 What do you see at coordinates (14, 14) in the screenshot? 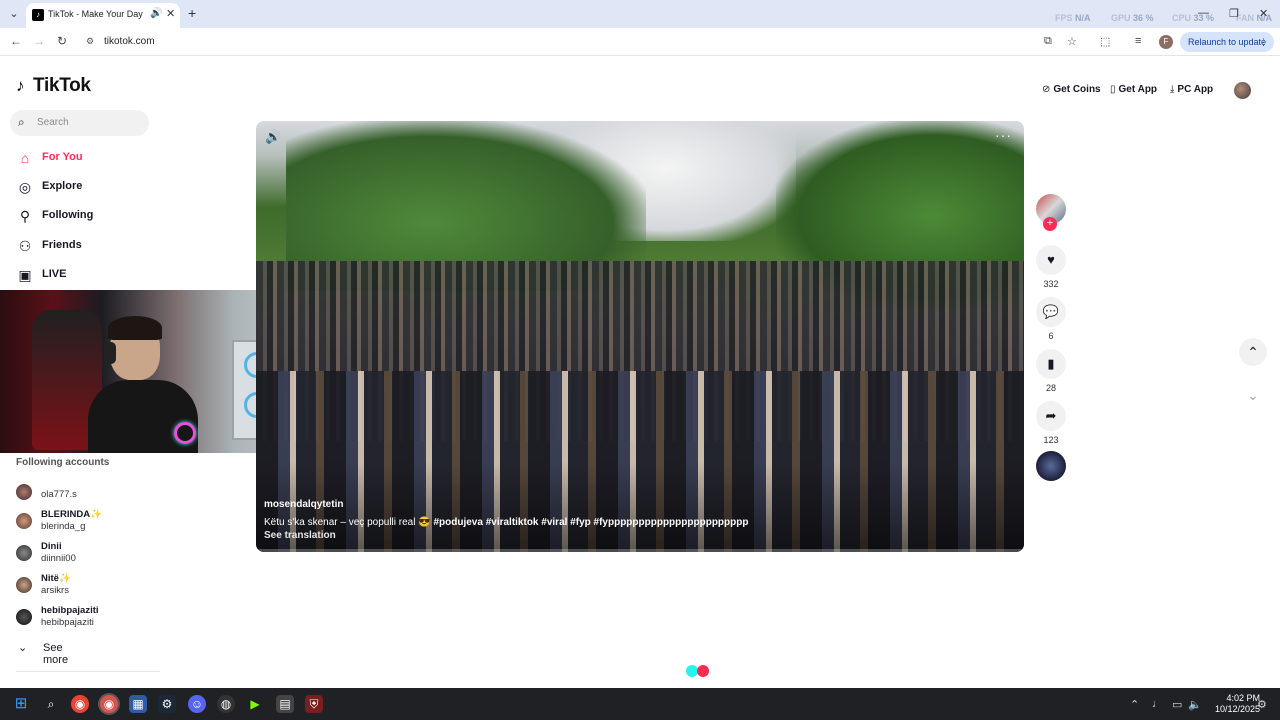
I see `tab-search-dropdown-icon: ⌄` at bounding box center [14, 14].